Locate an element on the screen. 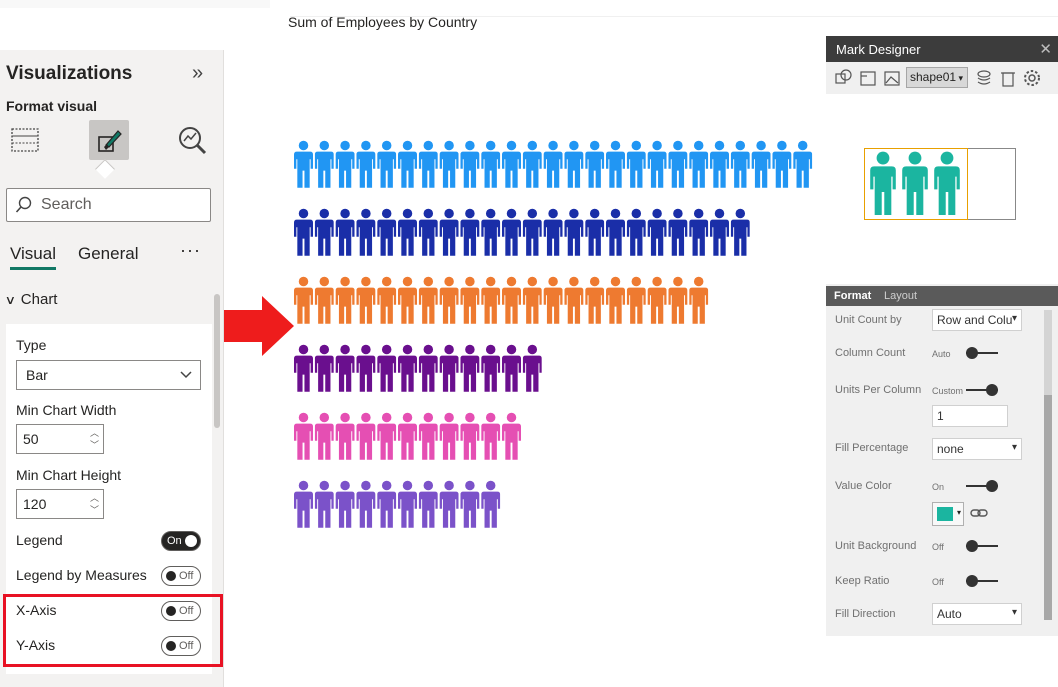  search-field is located at coordinates (108, 205).